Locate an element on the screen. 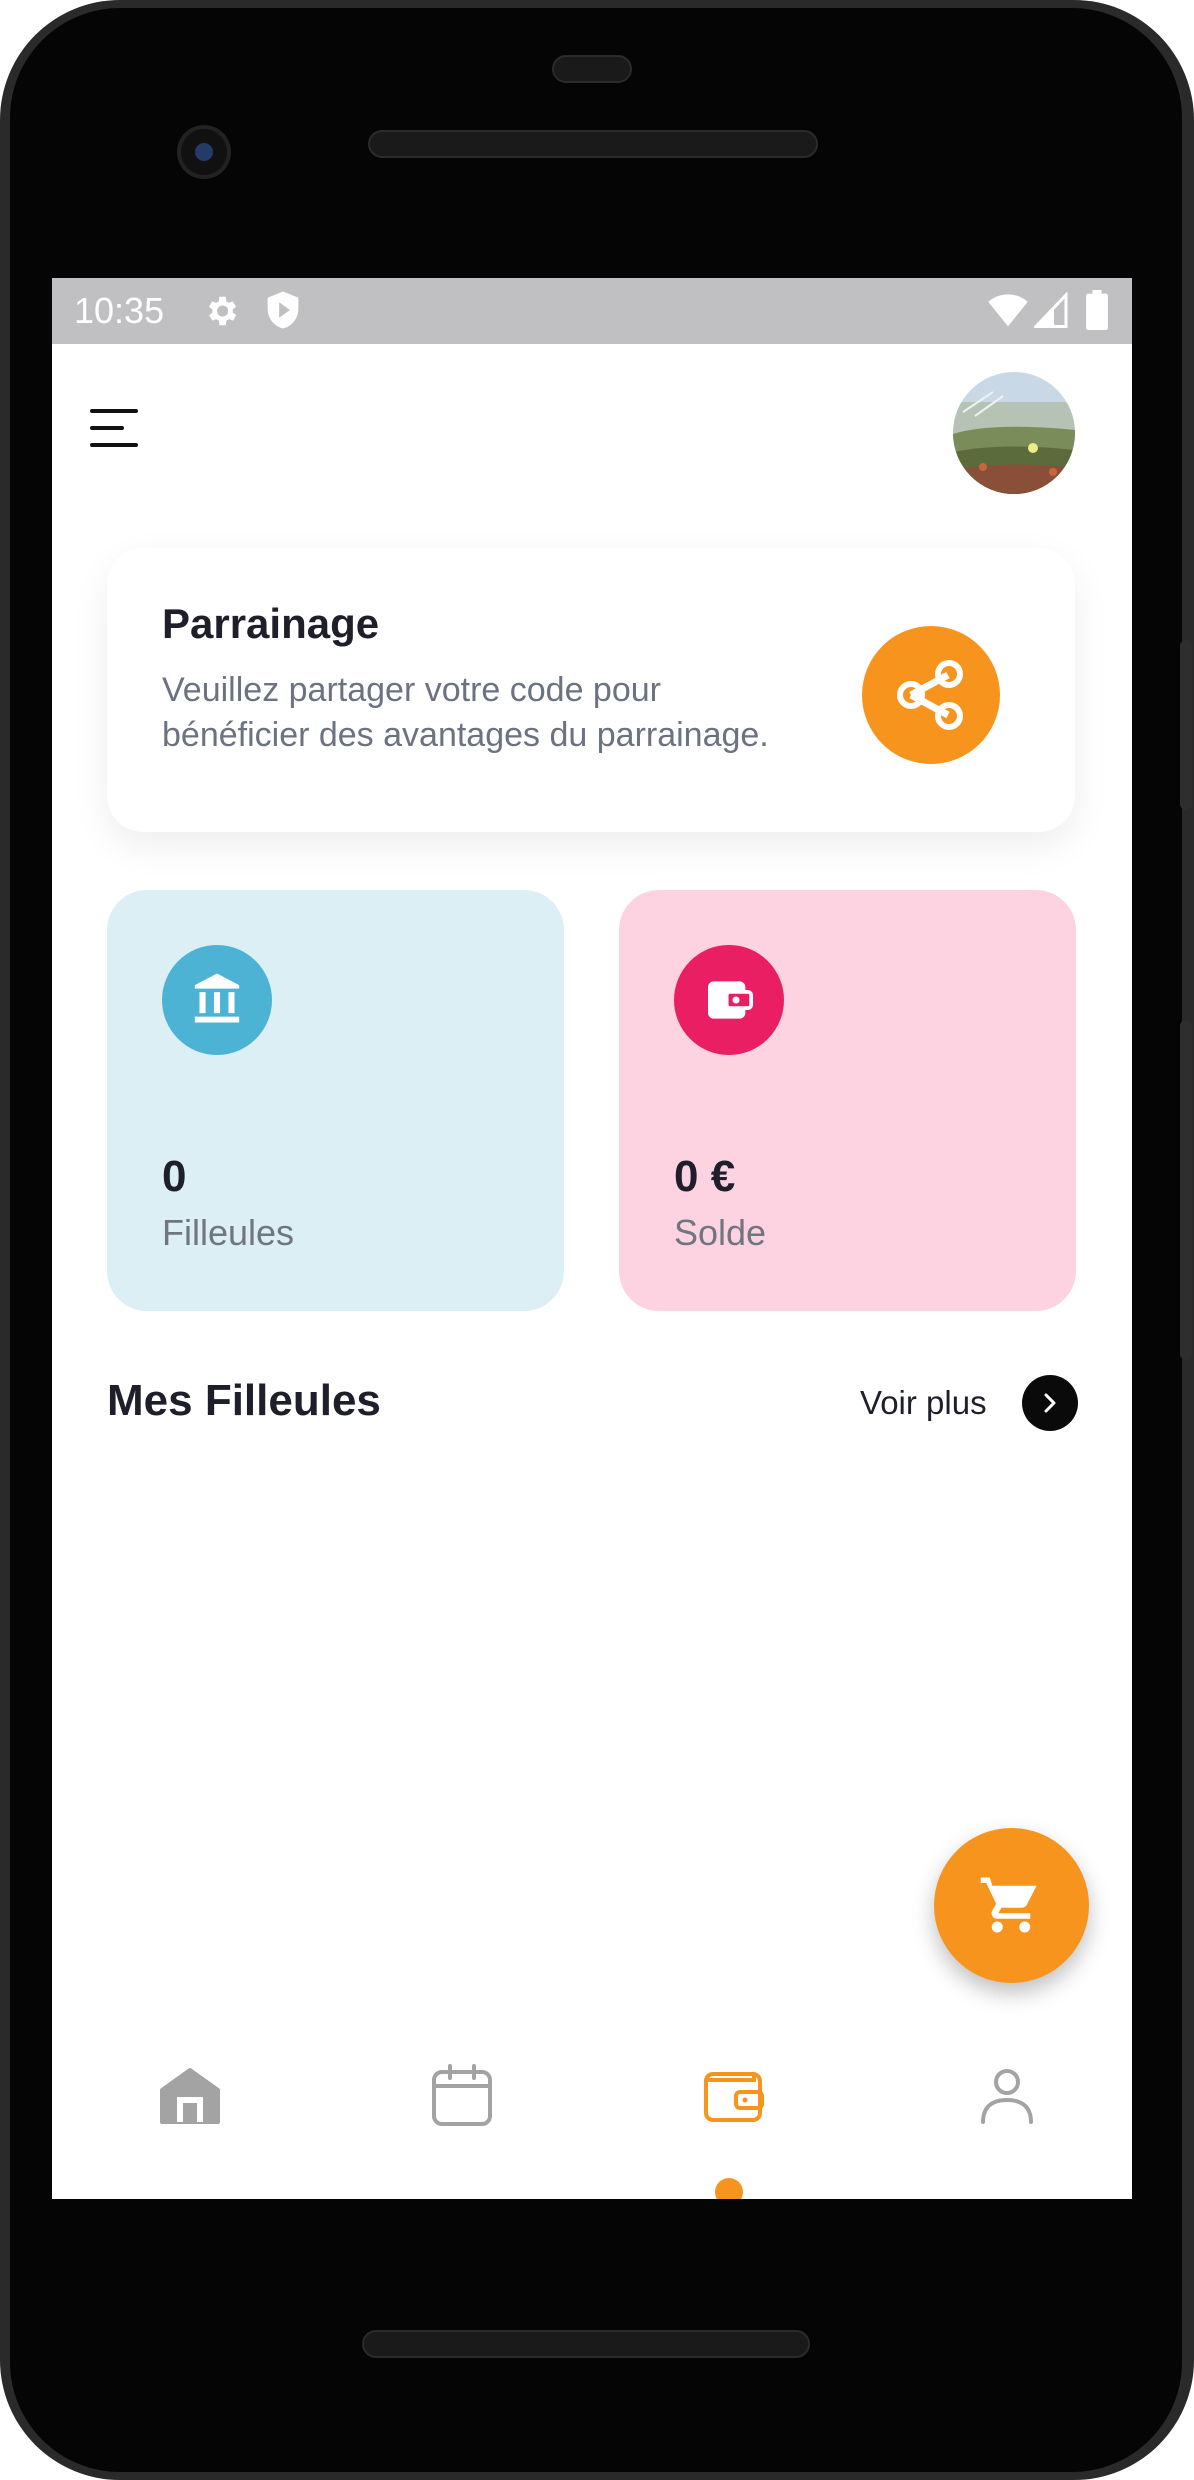  wallet-nav-icon is located at coordinates (734, 2097).